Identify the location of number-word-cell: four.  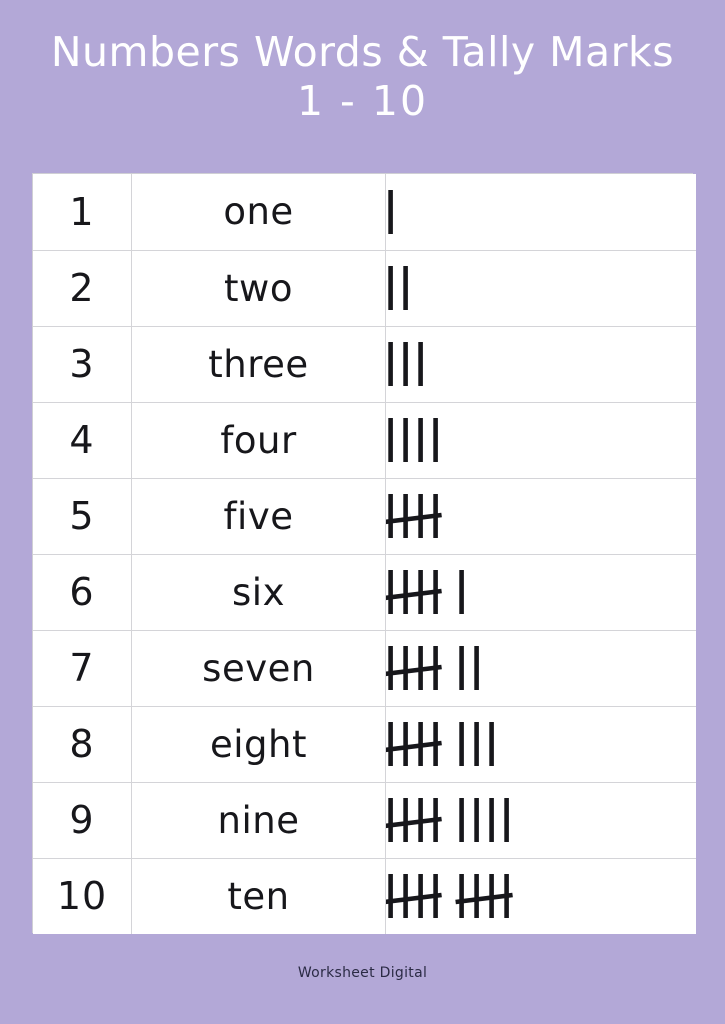
(258, 440).